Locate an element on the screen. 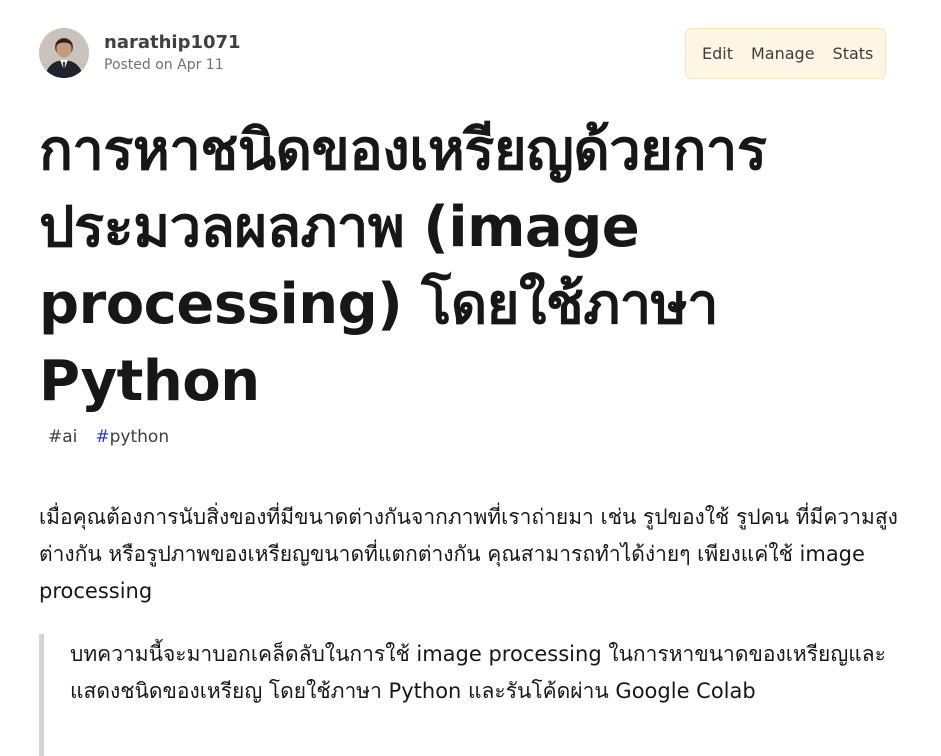  tag-python: #python is located at coordinates (132, 437).